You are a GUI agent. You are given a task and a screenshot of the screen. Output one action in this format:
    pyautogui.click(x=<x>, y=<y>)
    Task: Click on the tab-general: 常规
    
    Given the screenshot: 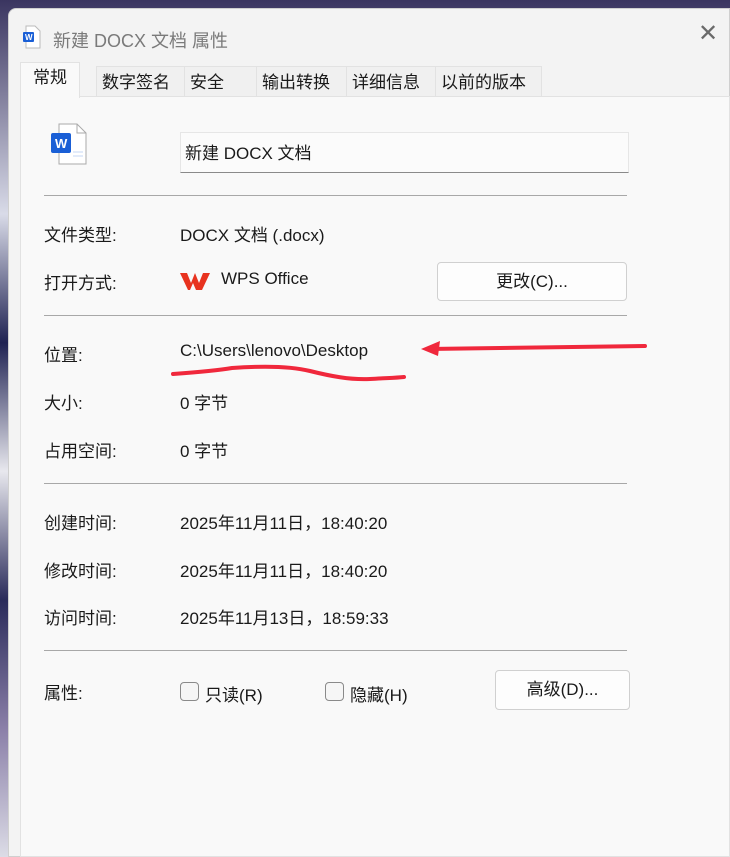 What is the action you would take?
    pyautogui.click(x=50, y=80)
    